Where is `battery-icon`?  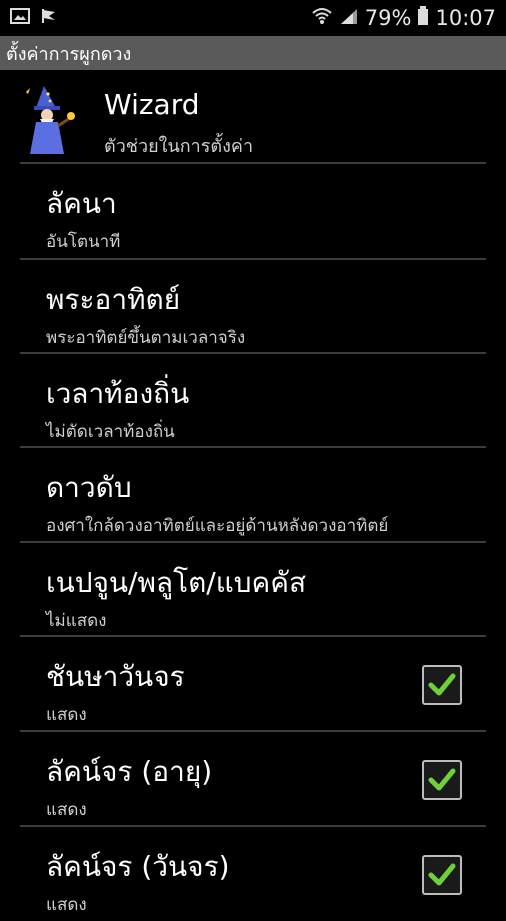 battery-icon is located at coordinates (423, 18).